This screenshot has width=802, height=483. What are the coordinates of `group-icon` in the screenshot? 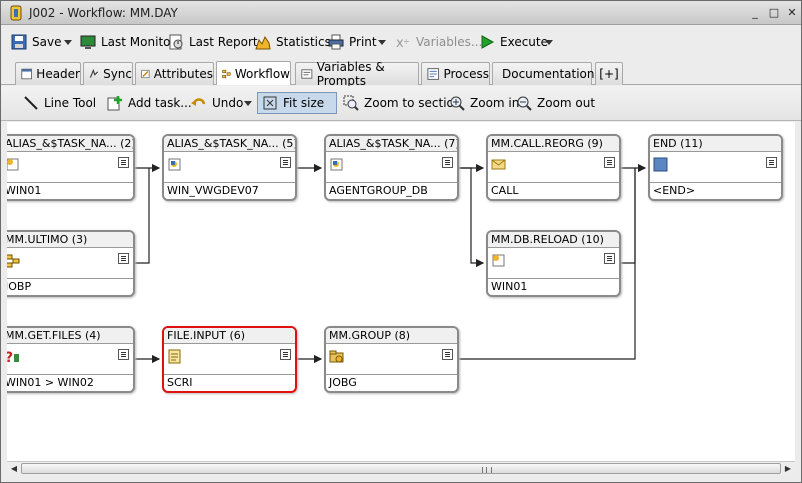 It's located at (336, 356).